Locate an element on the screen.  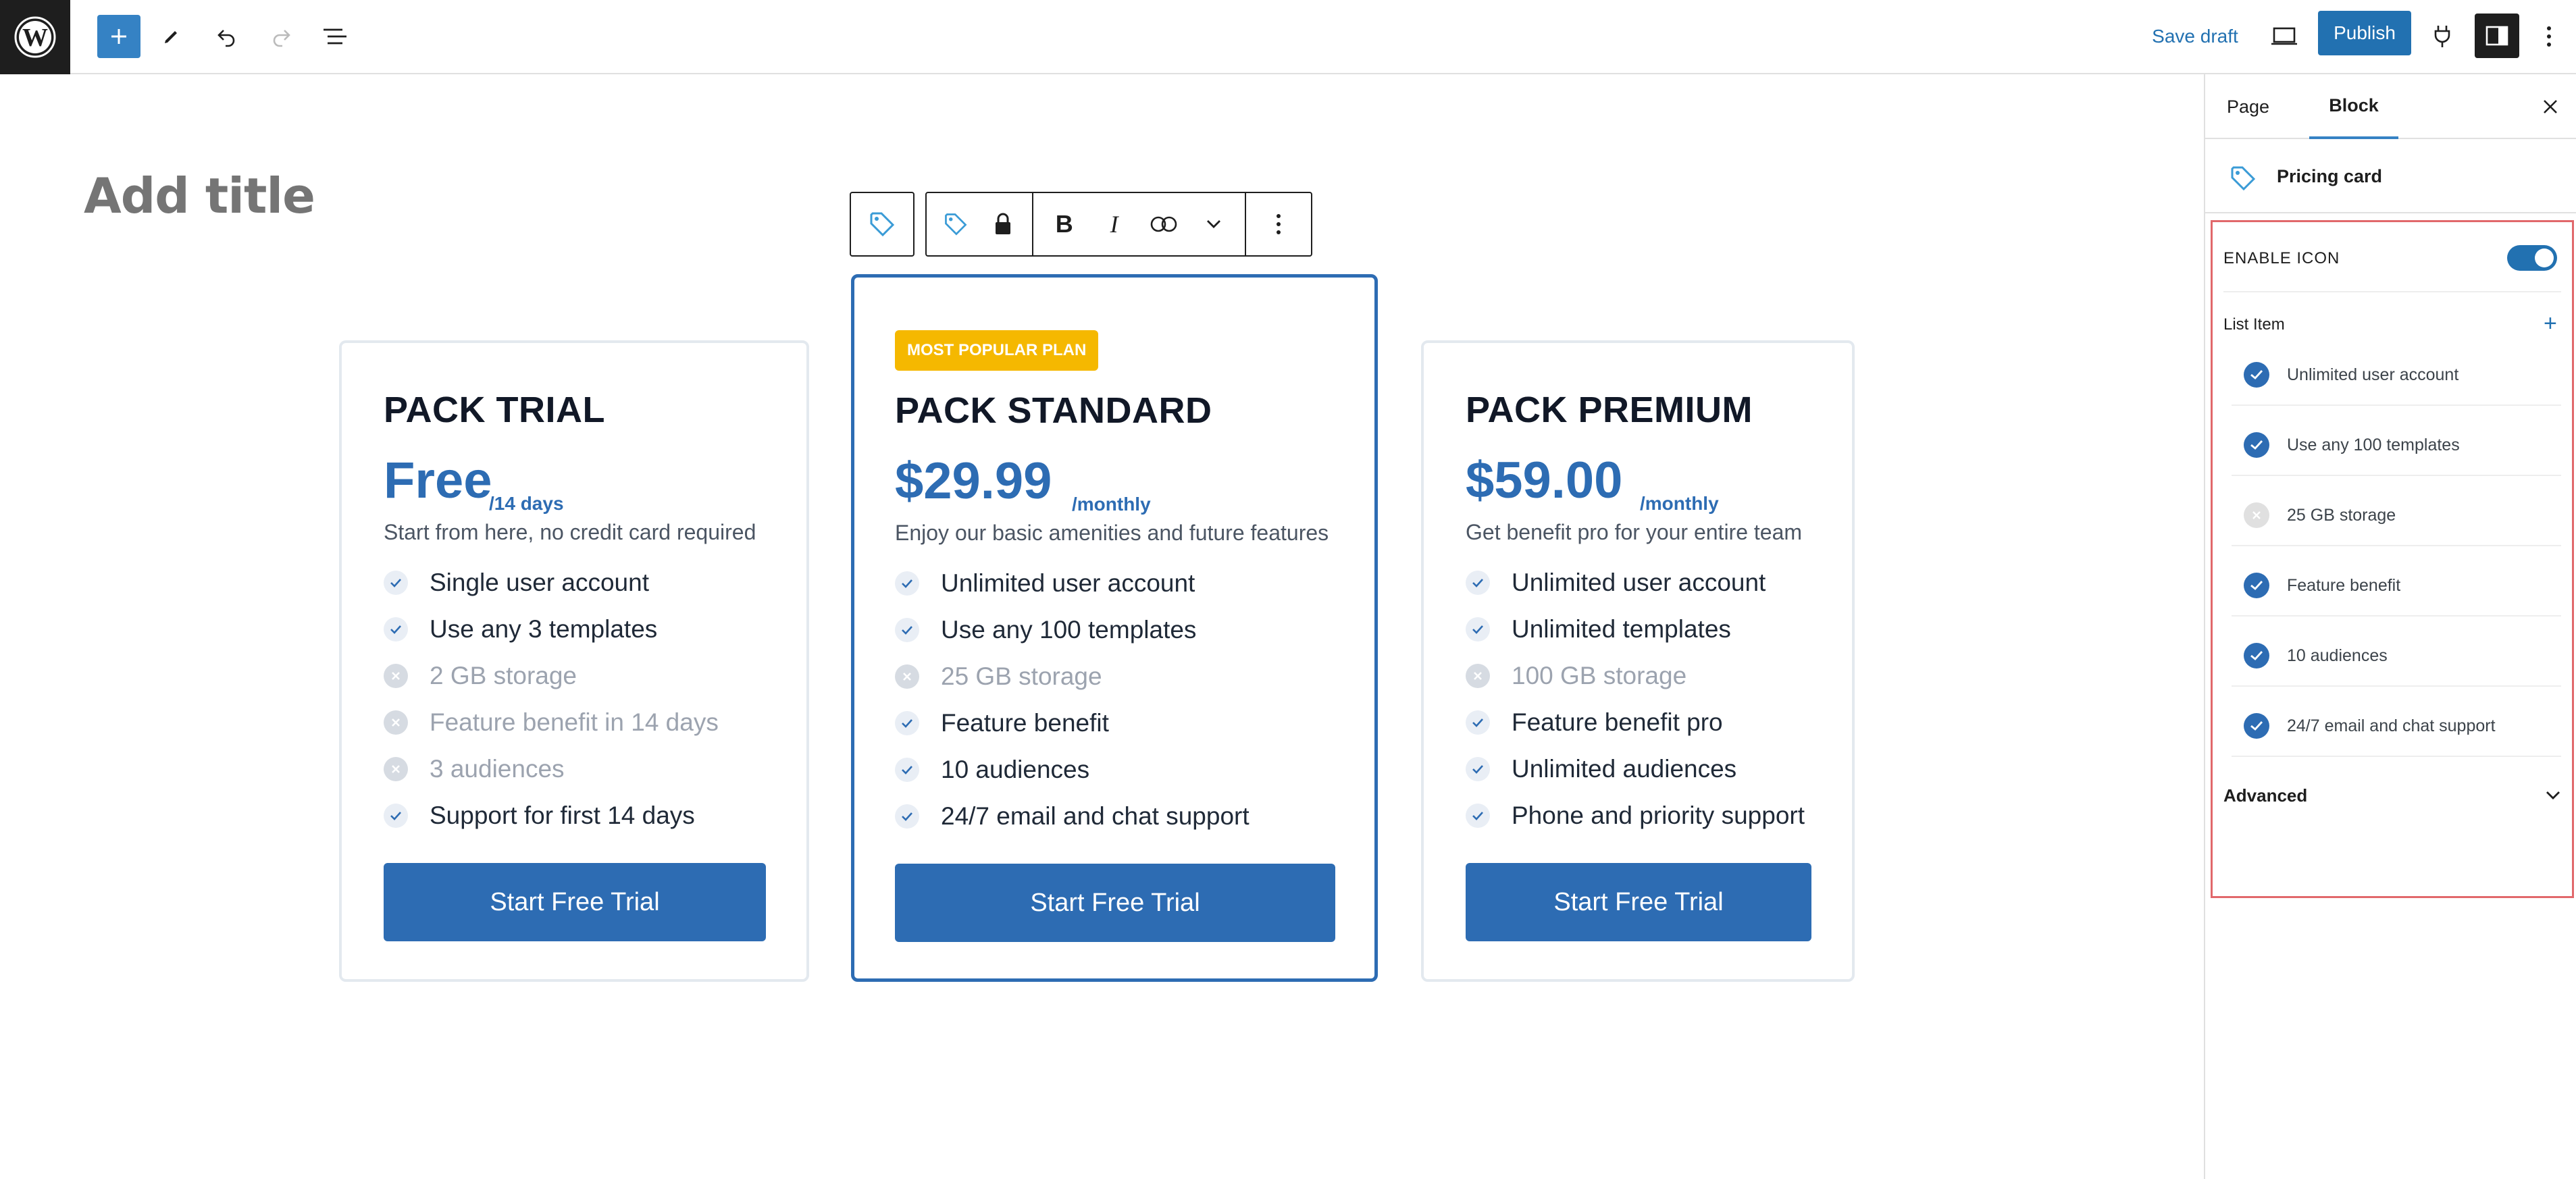
redo-icon is located at coordinates (281, 38).